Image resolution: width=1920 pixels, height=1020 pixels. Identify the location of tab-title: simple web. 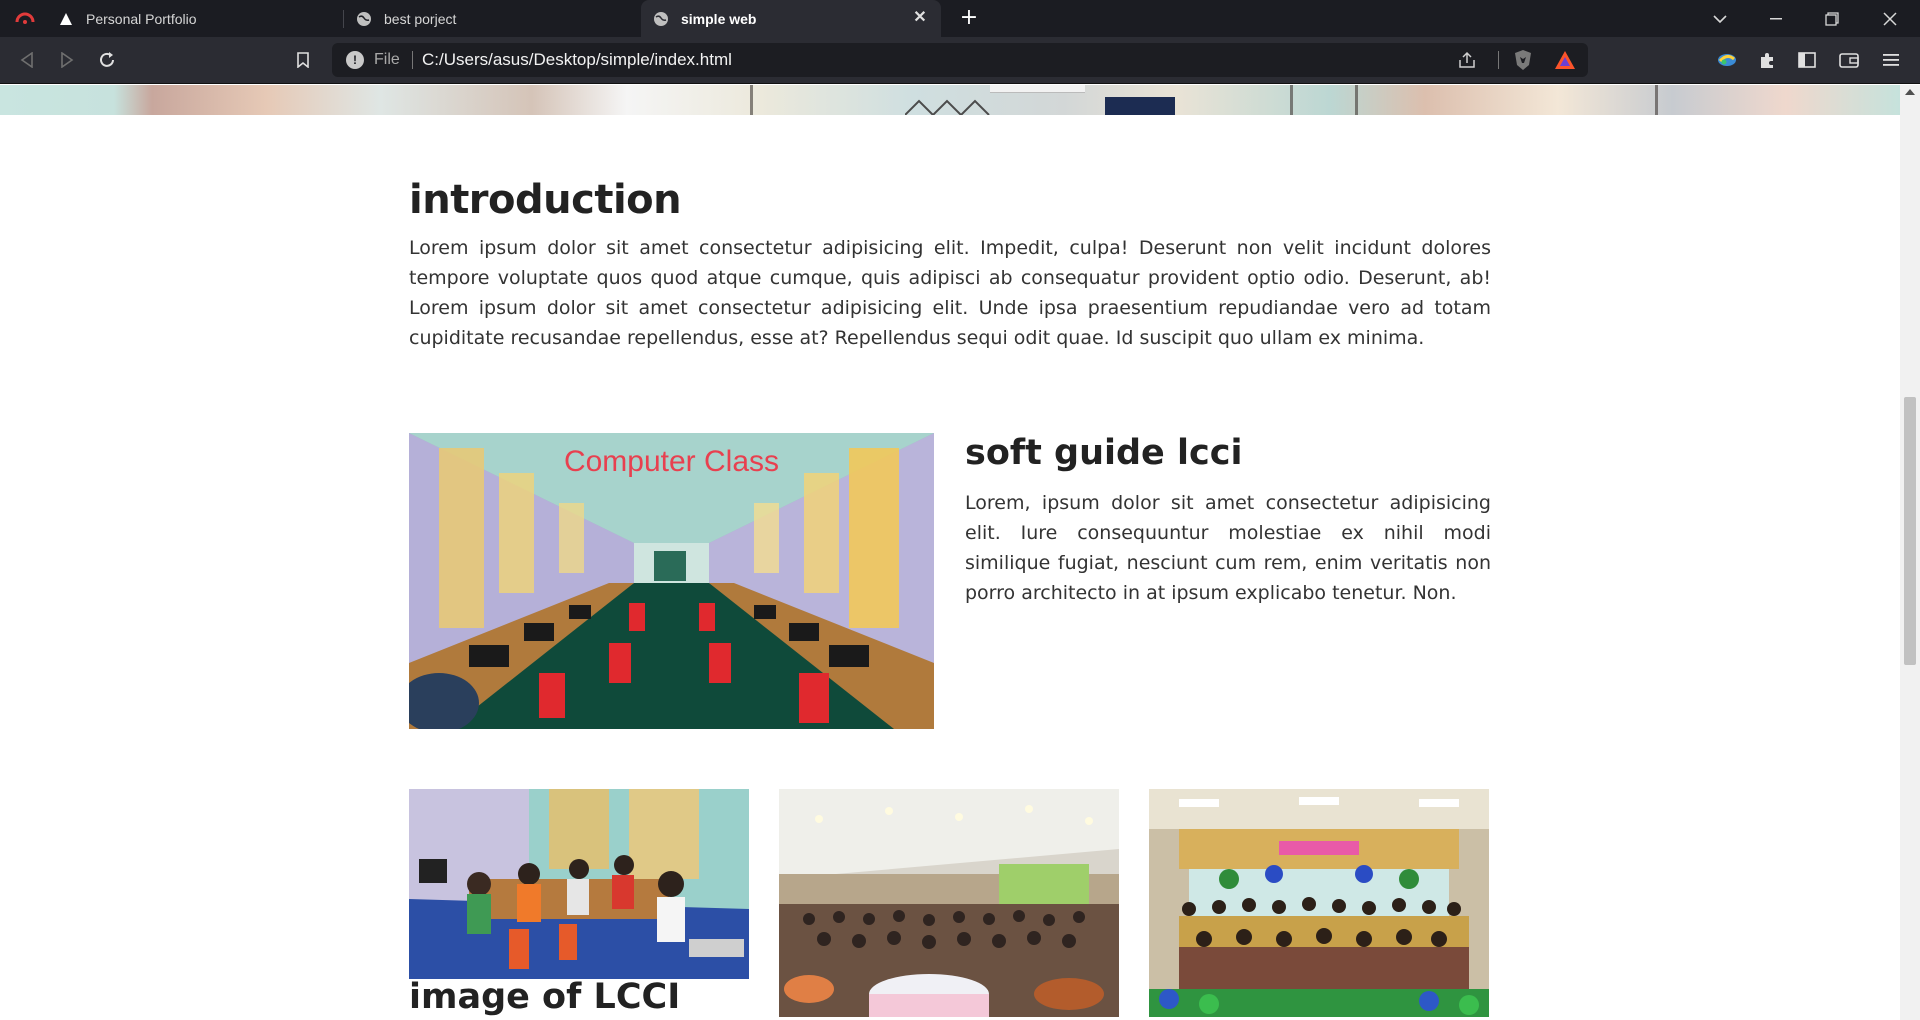
(719, 18).